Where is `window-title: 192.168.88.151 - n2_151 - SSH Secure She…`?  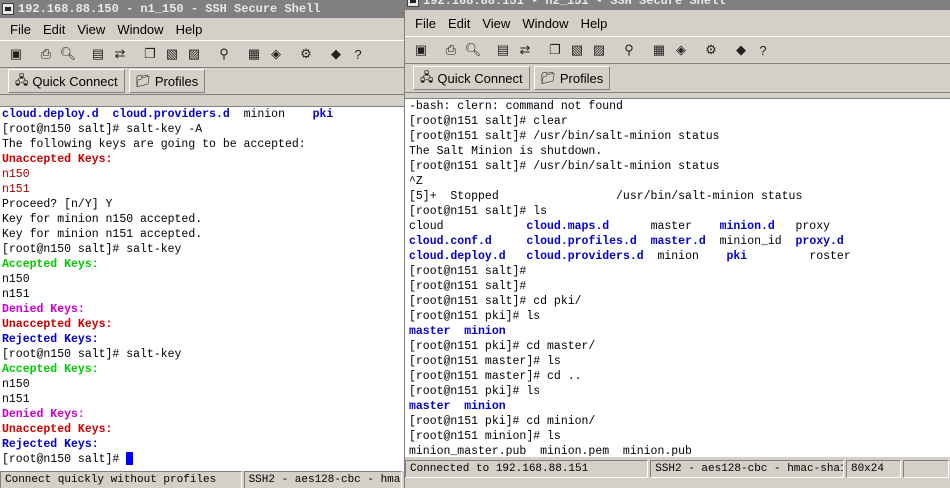
window-title: 192.168.88.151 - n2_151 - SSH Secure She… is located at coordinates (574, 4).